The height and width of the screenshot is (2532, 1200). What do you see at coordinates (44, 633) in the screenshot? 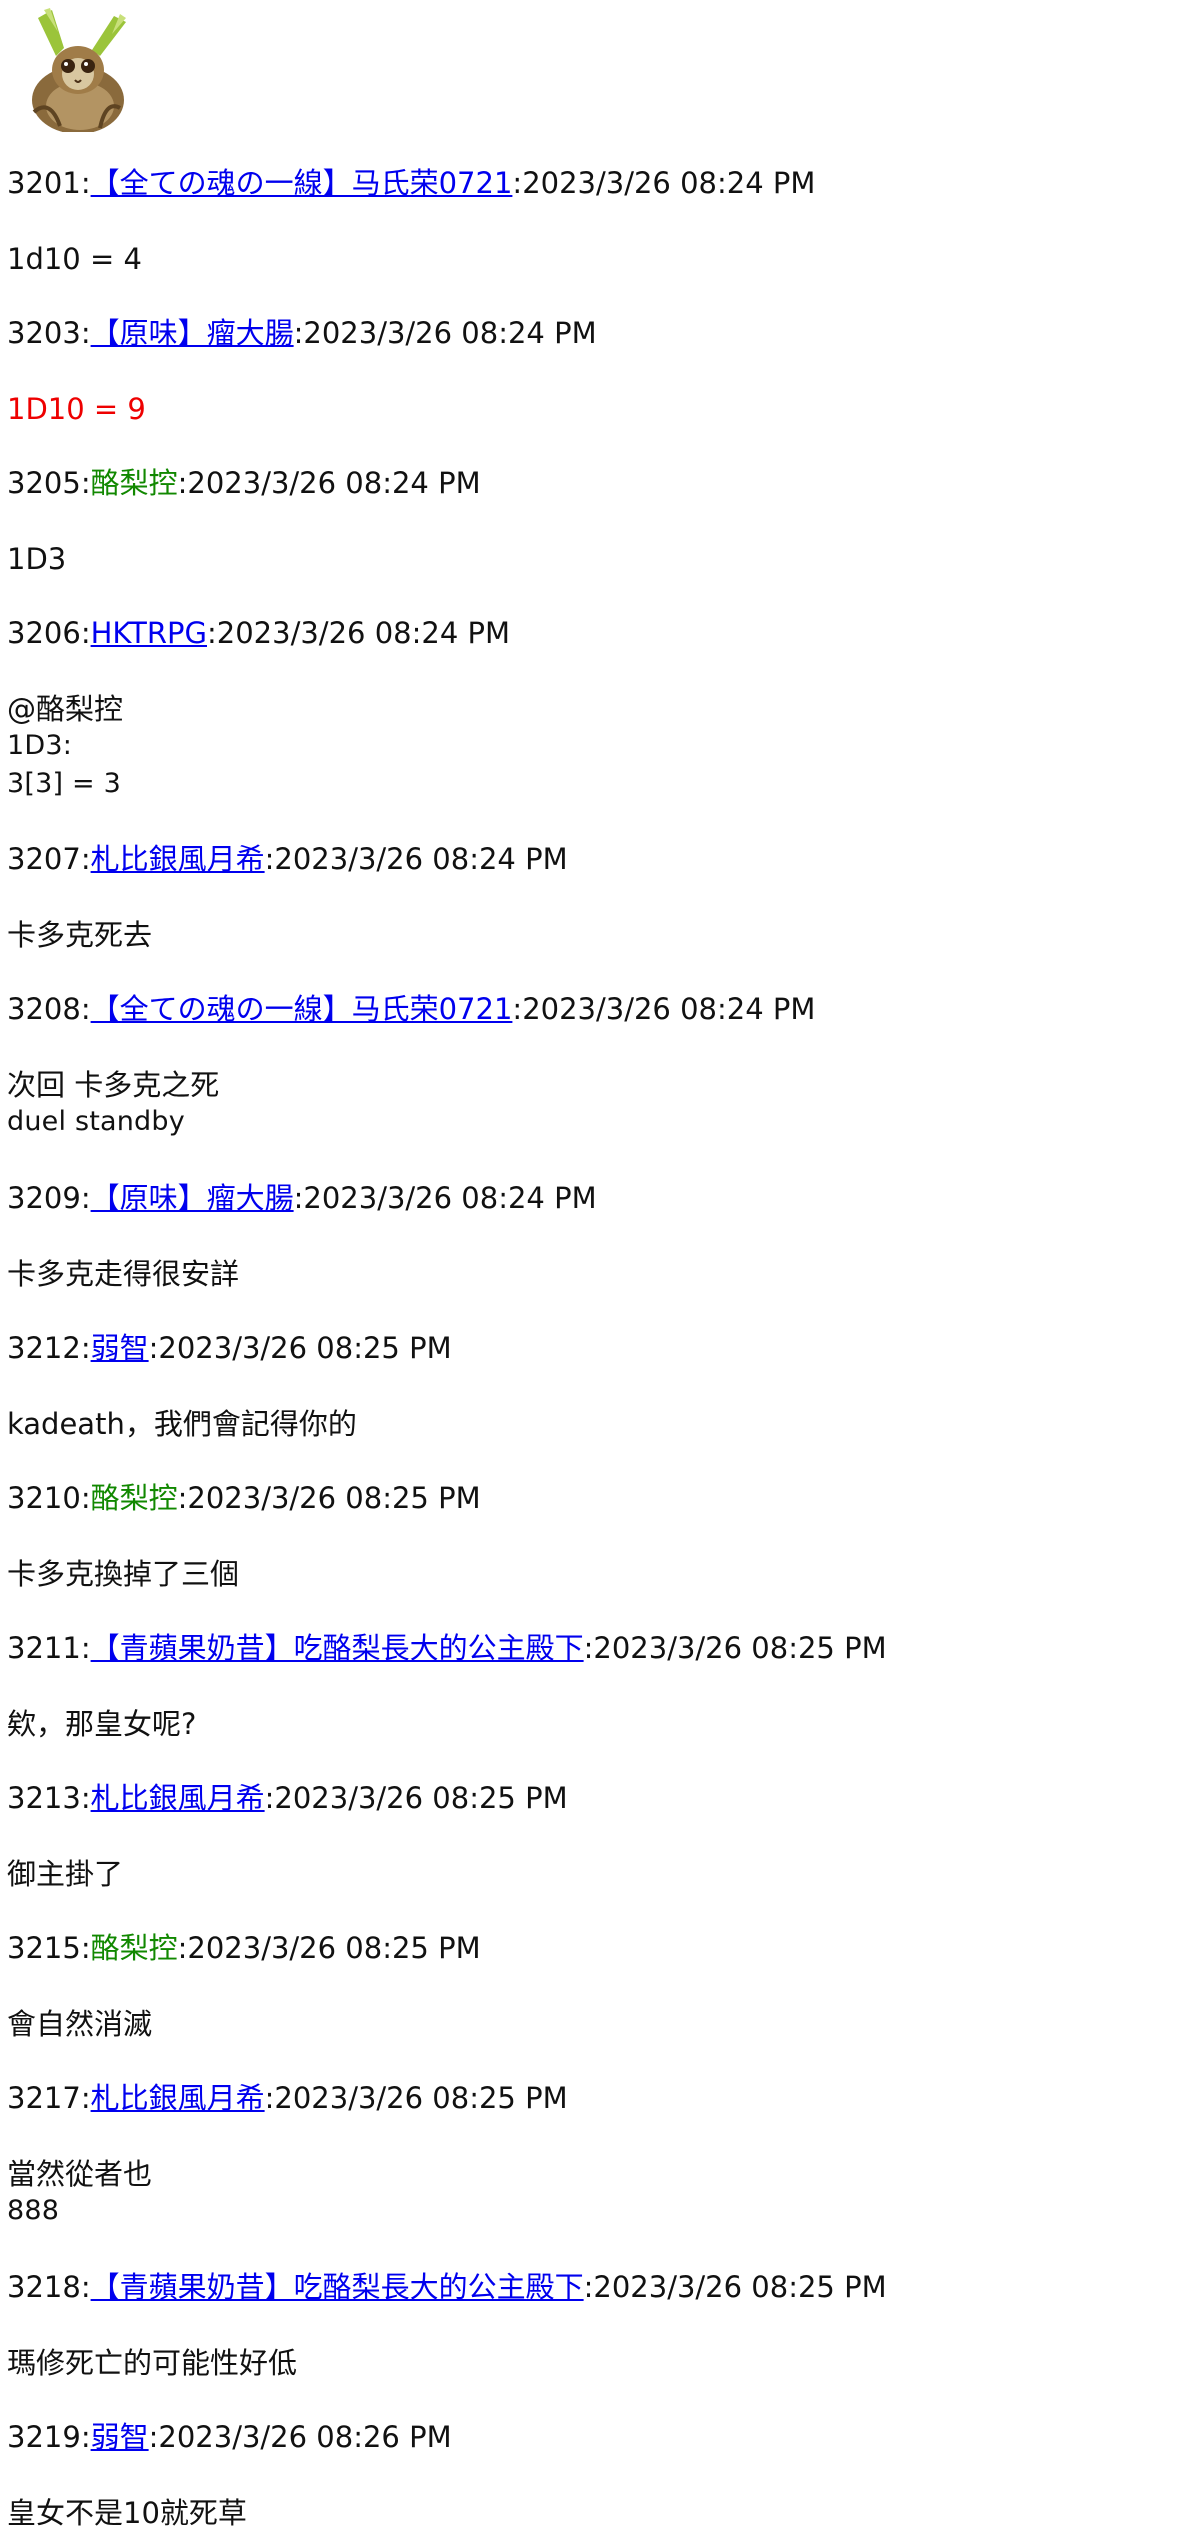
I see `post-number: 3206` at bounding box center [44, 633].